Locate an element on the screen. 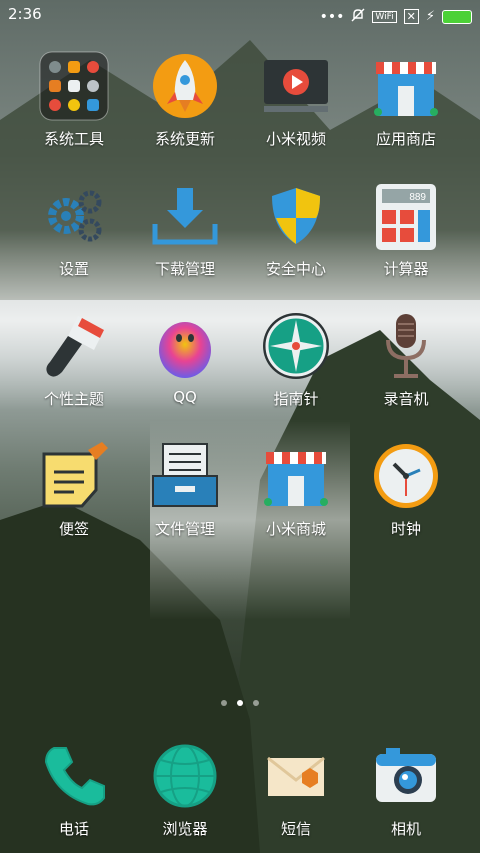 The height and width of the screenshot is (853, 480). app-system-update: 系统更新 is located at coordinates (185, 99).